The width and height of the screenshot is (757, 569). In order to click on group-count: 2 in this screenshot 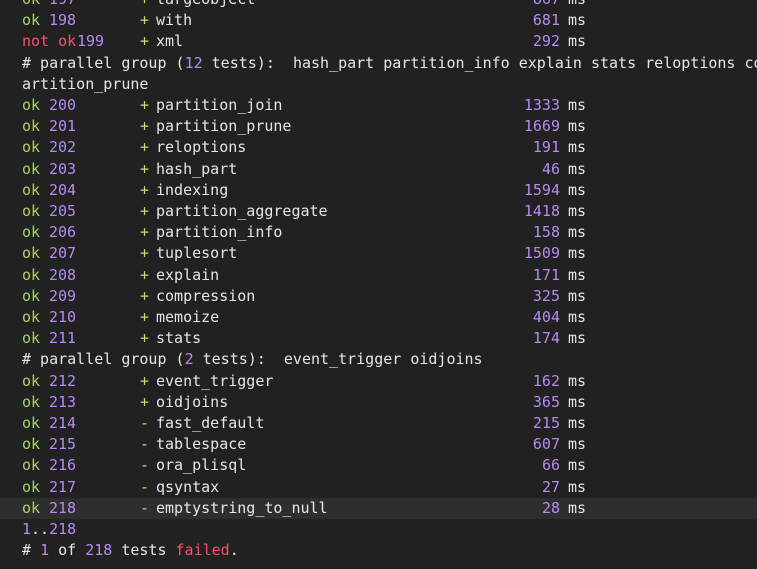, I will do `click(189, 359)`.